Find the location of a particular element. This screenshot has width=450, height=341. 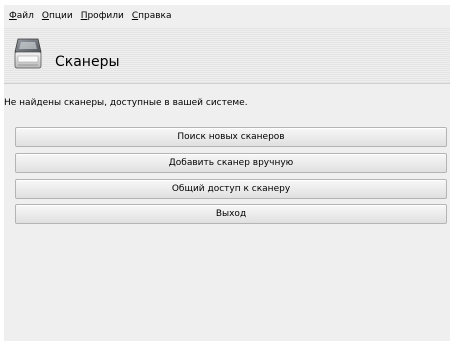

page-title: Сканеры is located at coordinates (87, 62).